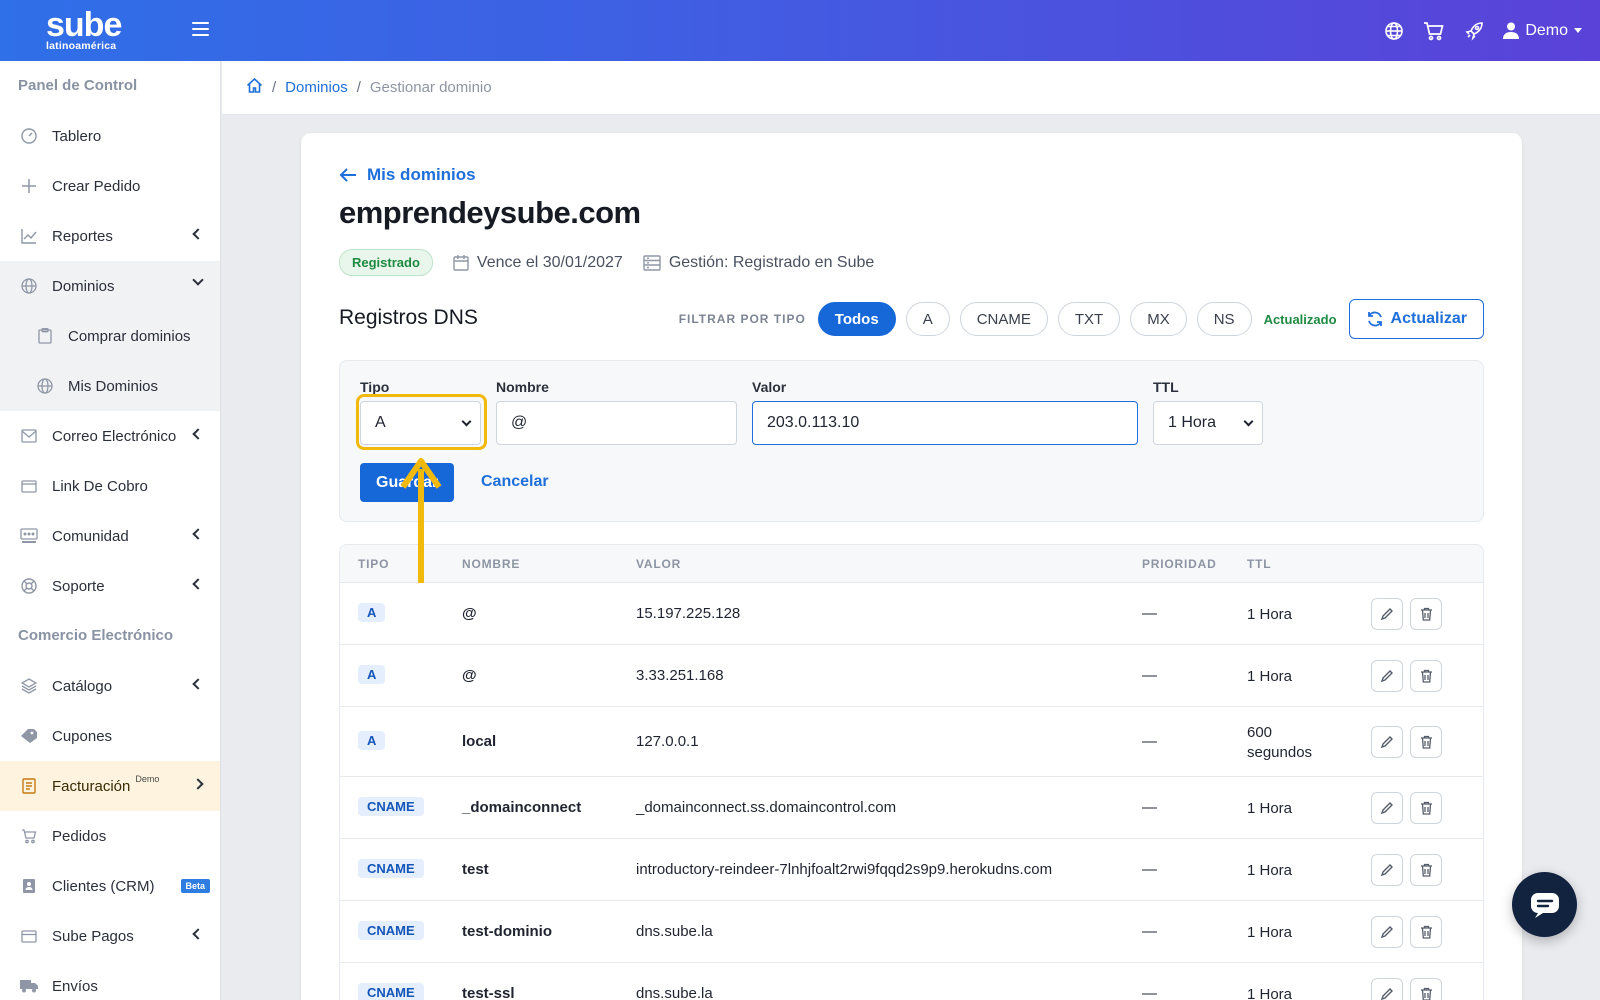 The width and height of the screenshot is (1600, 1000). Describe the element at coordinates (1474, 31) in the screenshot. I see `rocket-icon` at that location.